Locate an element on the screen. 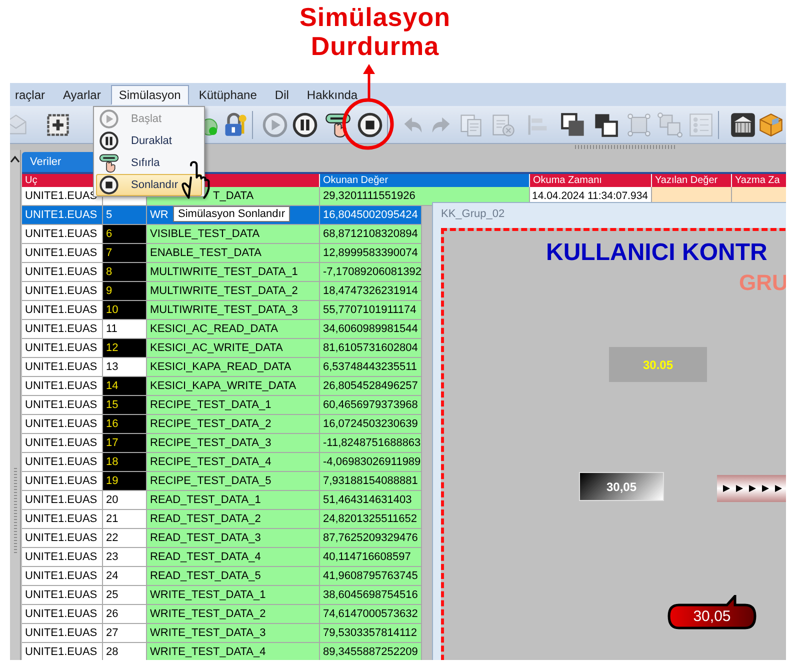 This screenshot has width=793, height=665. table-cell: 60,4656979373968 is located at coordinates (371, 405).